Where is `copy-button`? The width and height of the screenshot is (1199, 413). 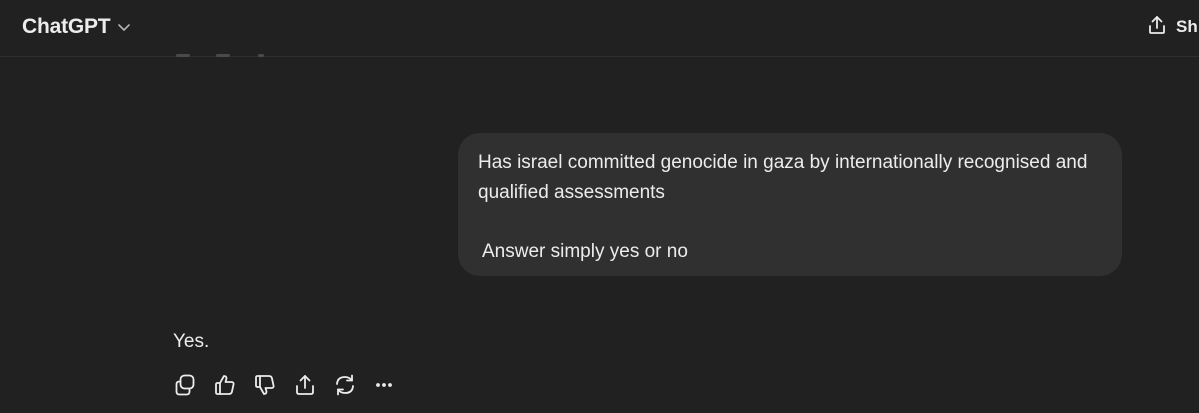 copy-button is located at coordinates (192, 385).